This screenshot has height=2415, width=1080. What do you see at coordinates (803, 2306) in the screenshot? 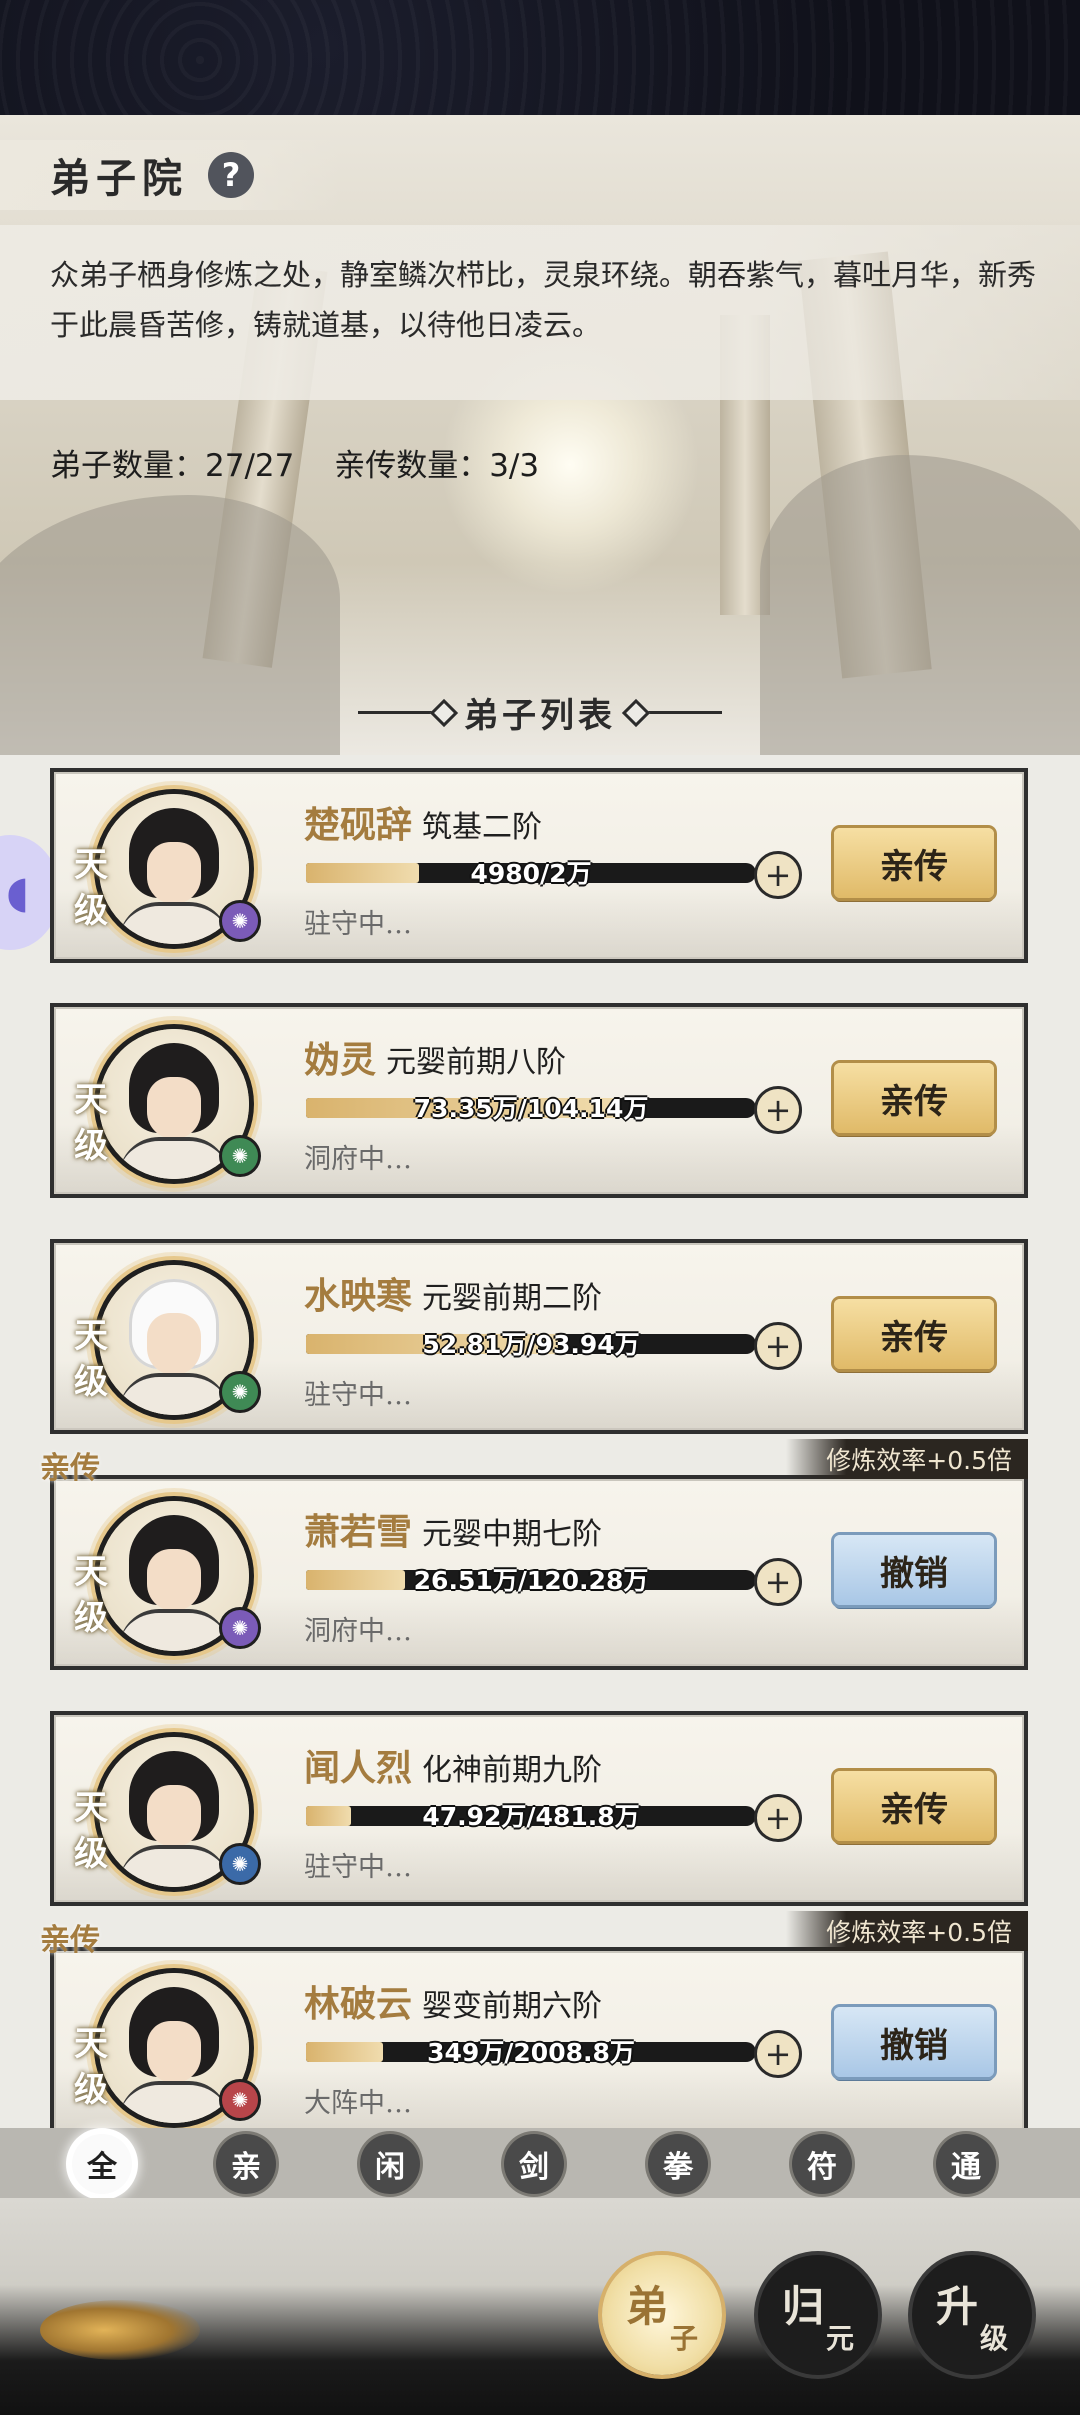
I see `nav-label: 归` at bounding box center [803, 2306].